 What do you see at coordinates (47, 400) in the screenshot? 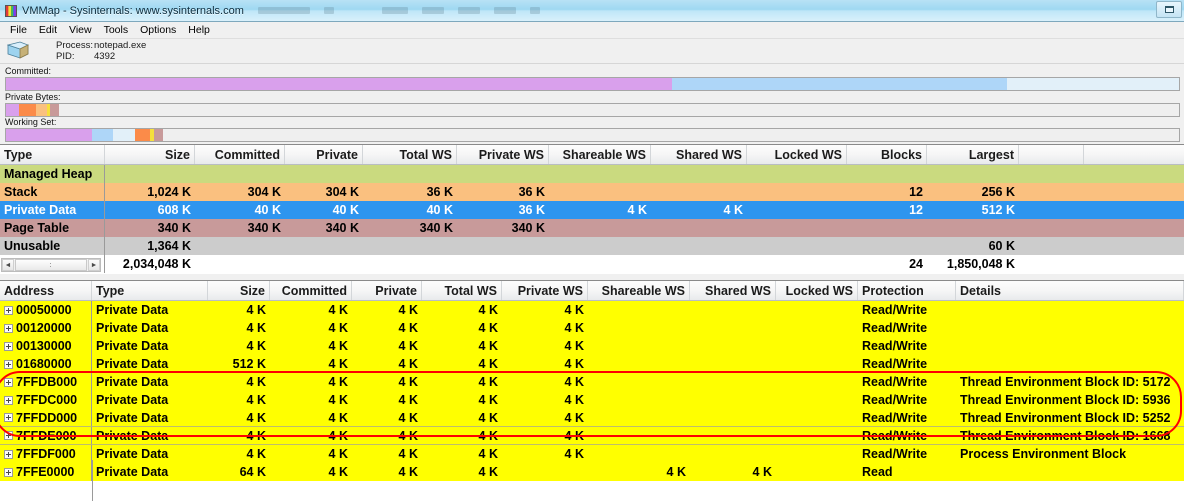
I see `cell-address: 7FFDC000` at bounding box center [47, 400].